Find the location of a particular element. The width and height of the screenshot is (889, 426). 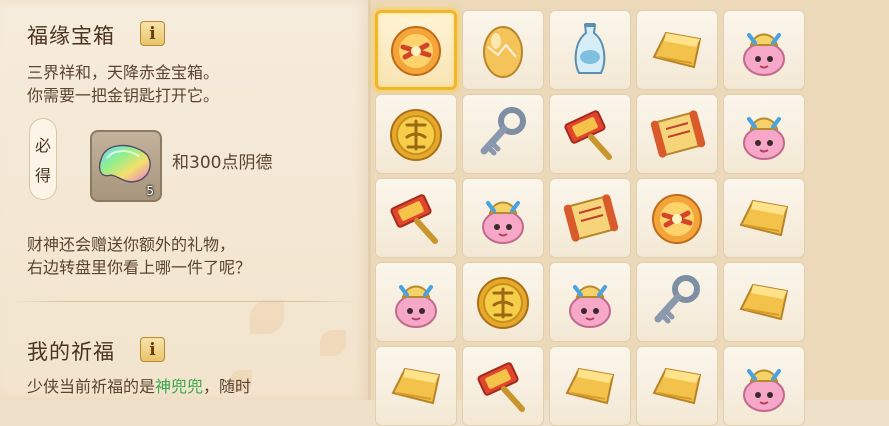

blessing-title: 我的祈福 is located at coordinates (71, 352).